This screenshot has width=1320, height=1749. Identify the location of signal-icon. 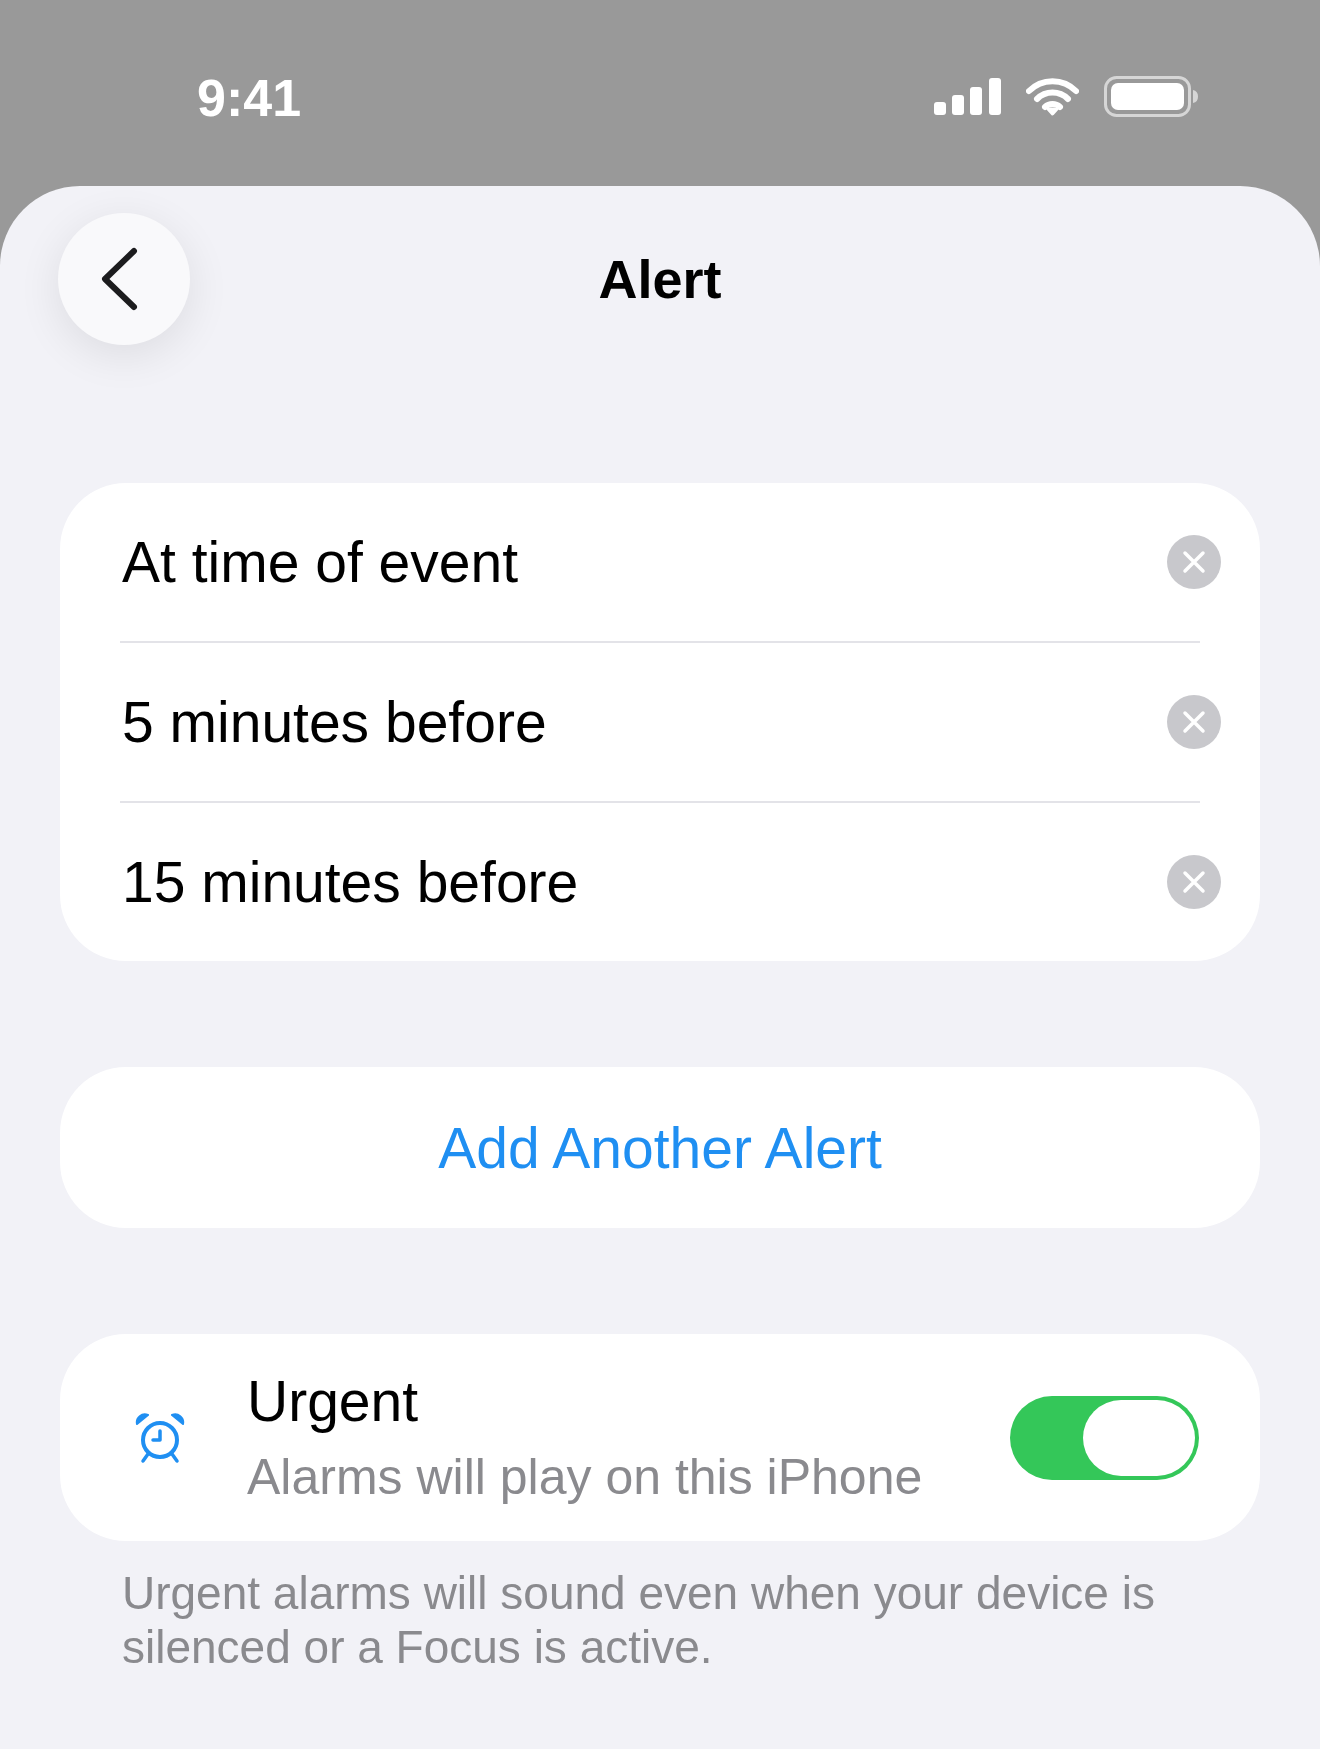
(967, 96).